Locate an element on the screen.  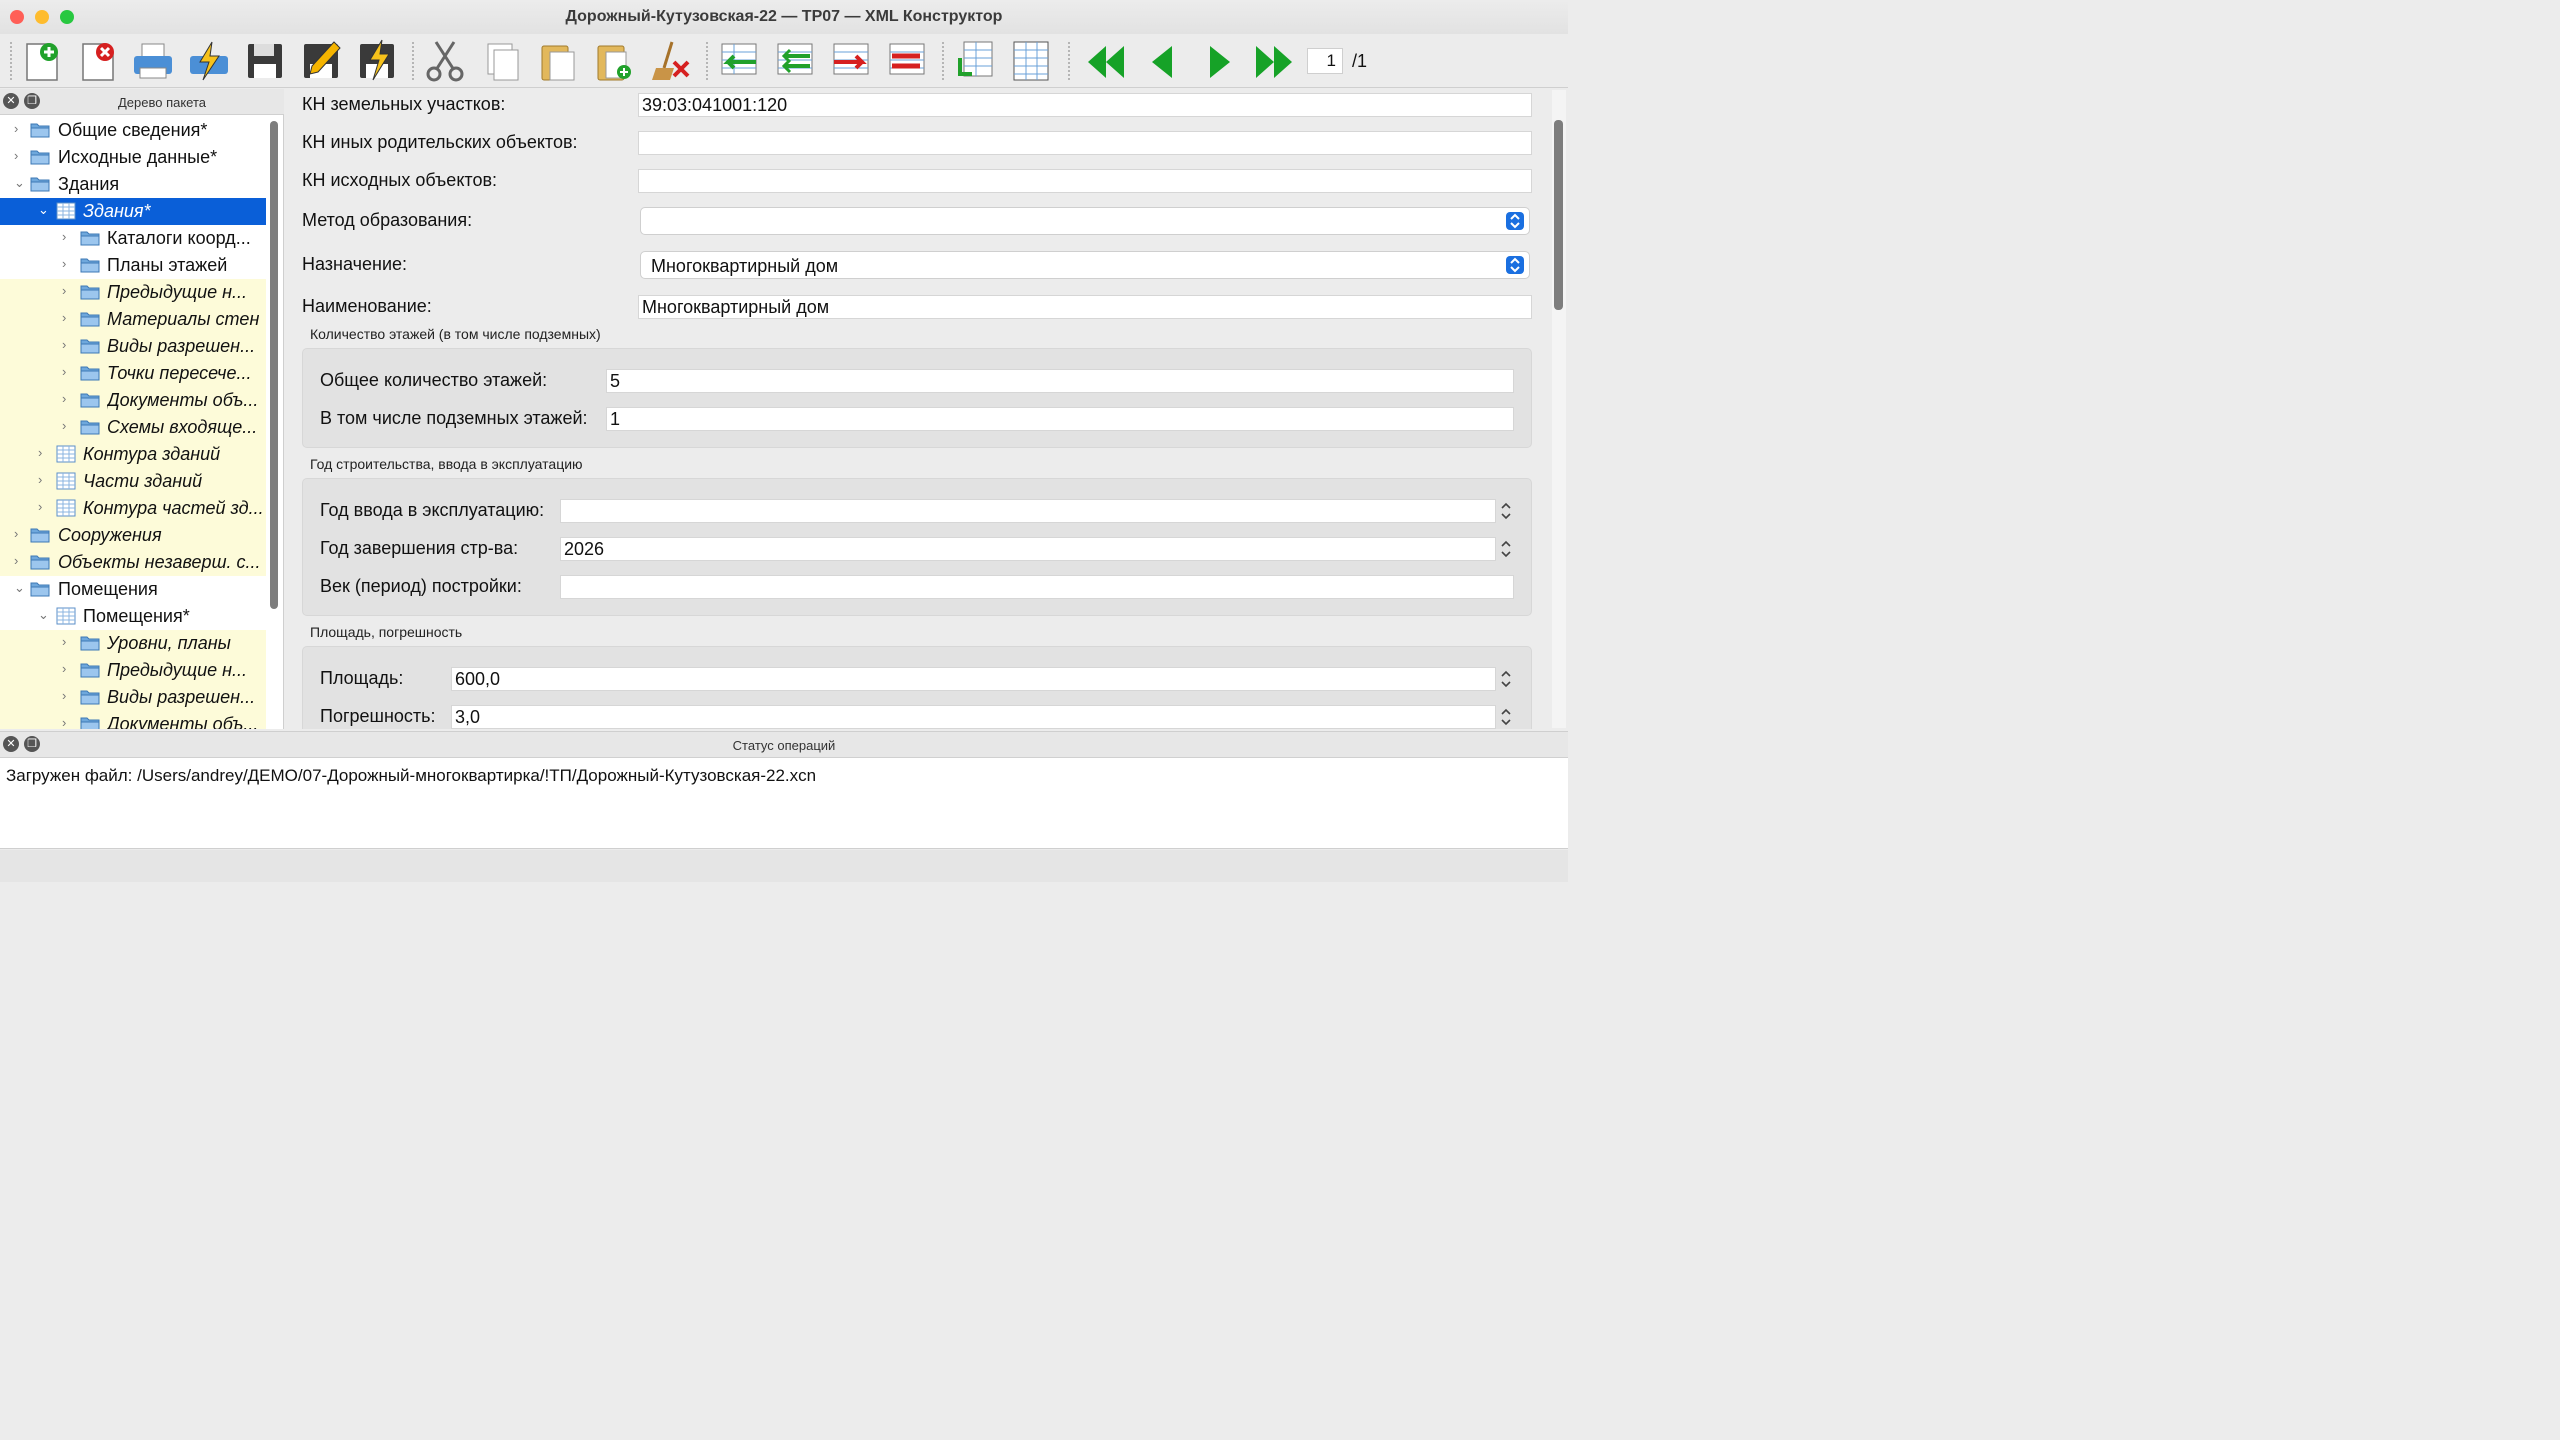
copy-button is located at coordinates (501, 61).